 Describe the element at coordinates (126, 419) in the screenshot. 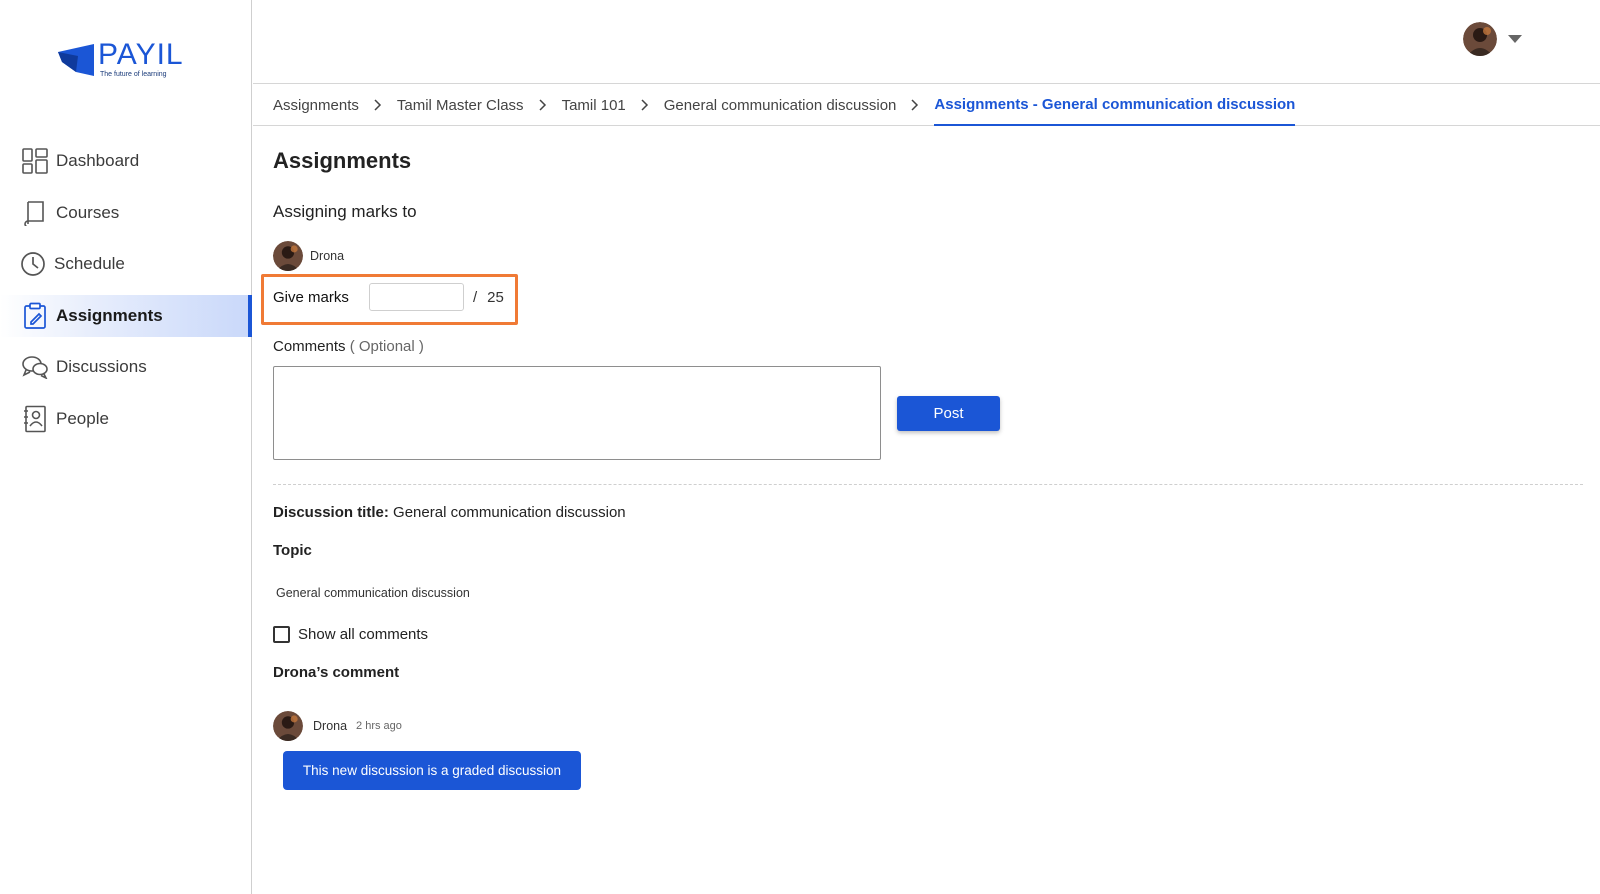

I see `sidebar-item-people: People` at that location.